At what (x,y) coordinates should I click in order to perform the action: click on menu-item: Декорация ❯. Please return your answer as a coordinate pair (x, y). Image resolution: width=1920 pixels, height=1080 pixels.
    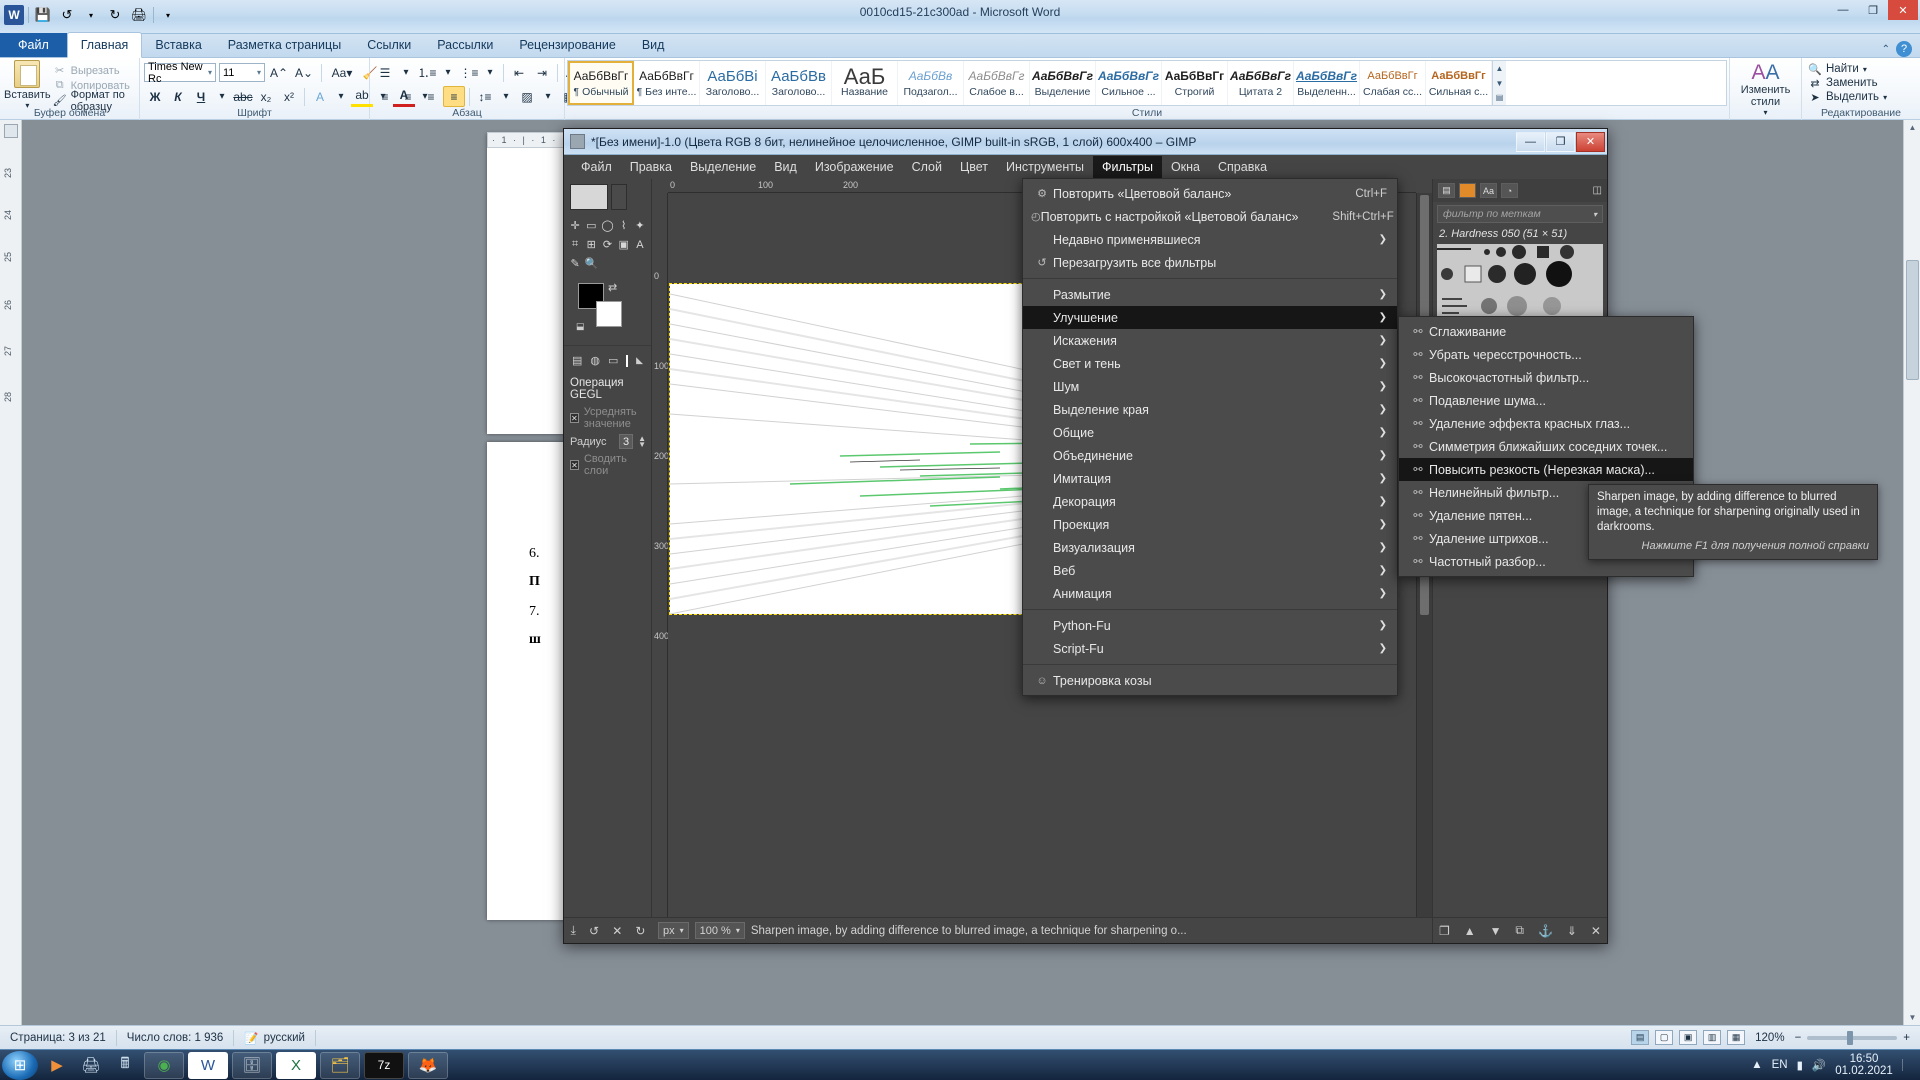
    Looking at the image, I should click on (1210, 501).